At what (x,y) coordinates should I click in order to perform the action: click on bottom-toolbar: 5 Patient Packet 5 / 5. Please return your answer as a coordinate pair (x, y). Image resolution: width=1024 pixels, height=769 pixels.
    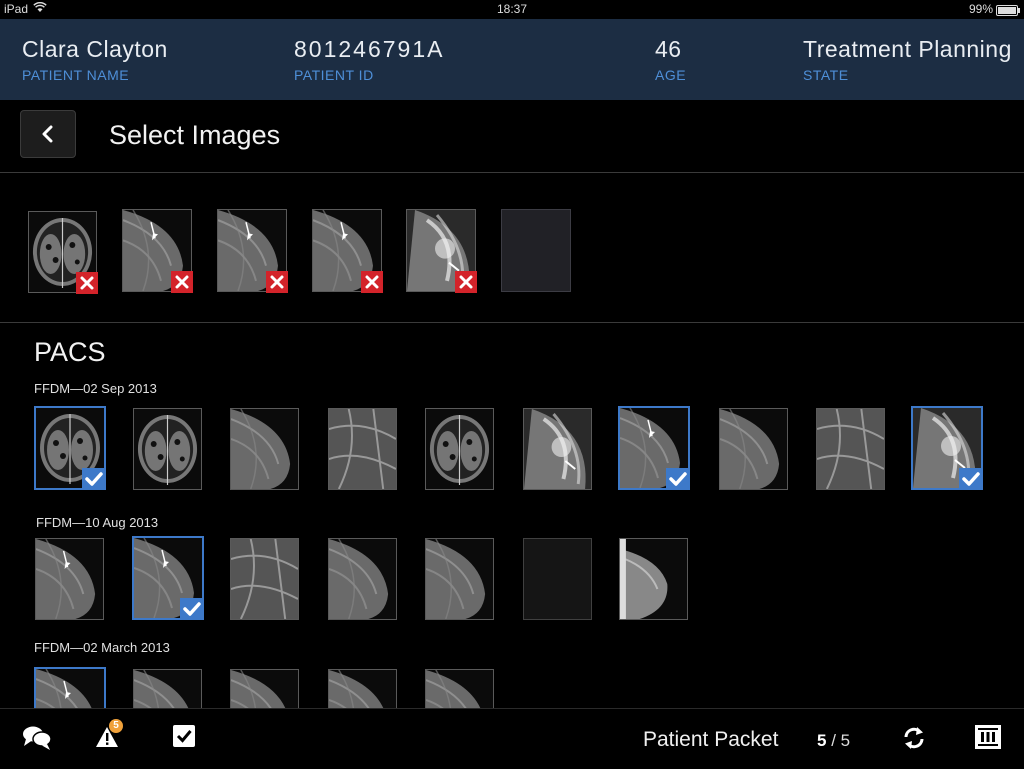
    Looking at the image, I should click on (512, 738).